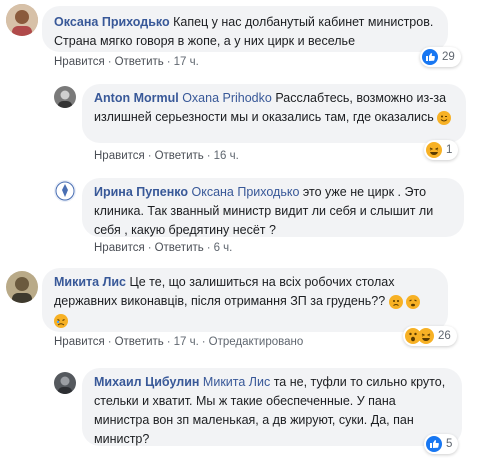 This screenshot has height=466, width=478. I want to click on comment-actions: Нравится · Ответить · 16 ч., so click(166, 156).